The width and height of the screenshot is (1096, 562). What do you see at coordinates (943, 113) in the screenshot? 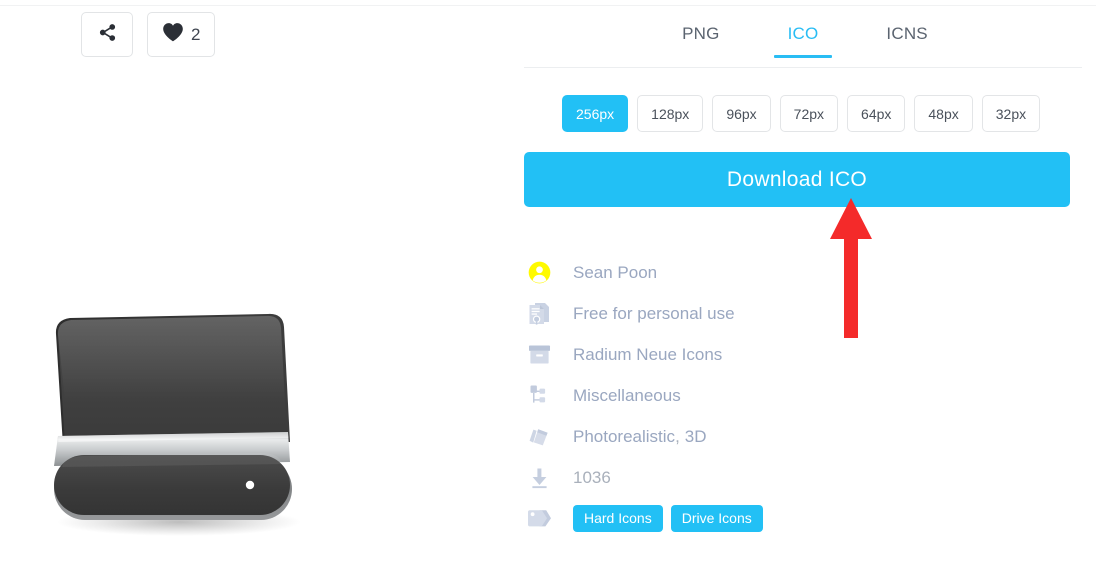
I see `size-option-48: 48px` at bounding box center [943, 113].